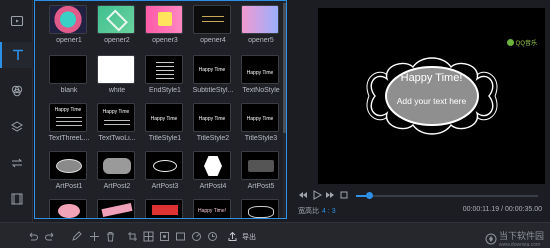  Describe the element at coordinates (447, 195) in the screenshot. I see `seek-bar` at that location.